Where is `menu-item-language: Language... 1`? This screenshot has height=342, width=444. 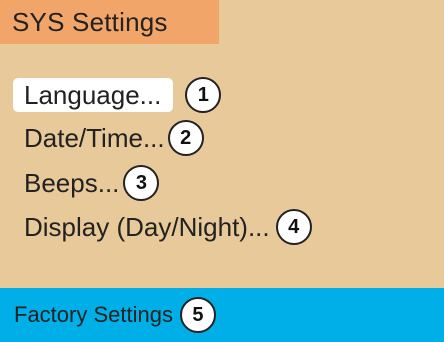
menu-item-language: Language... 1 is located at coordinates (111, 95).